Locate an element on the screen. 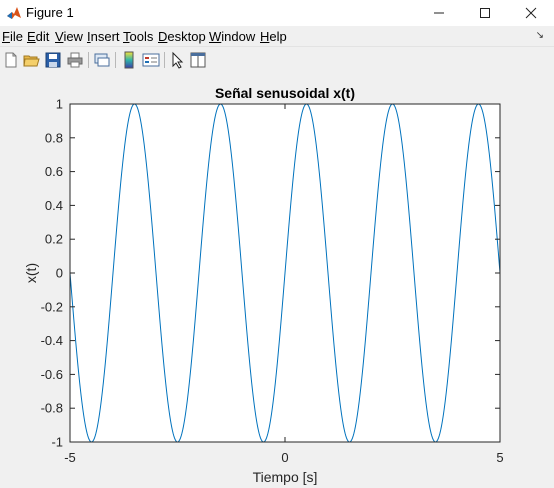  y-tick-label: 0 is located at coordinates (59, 273).